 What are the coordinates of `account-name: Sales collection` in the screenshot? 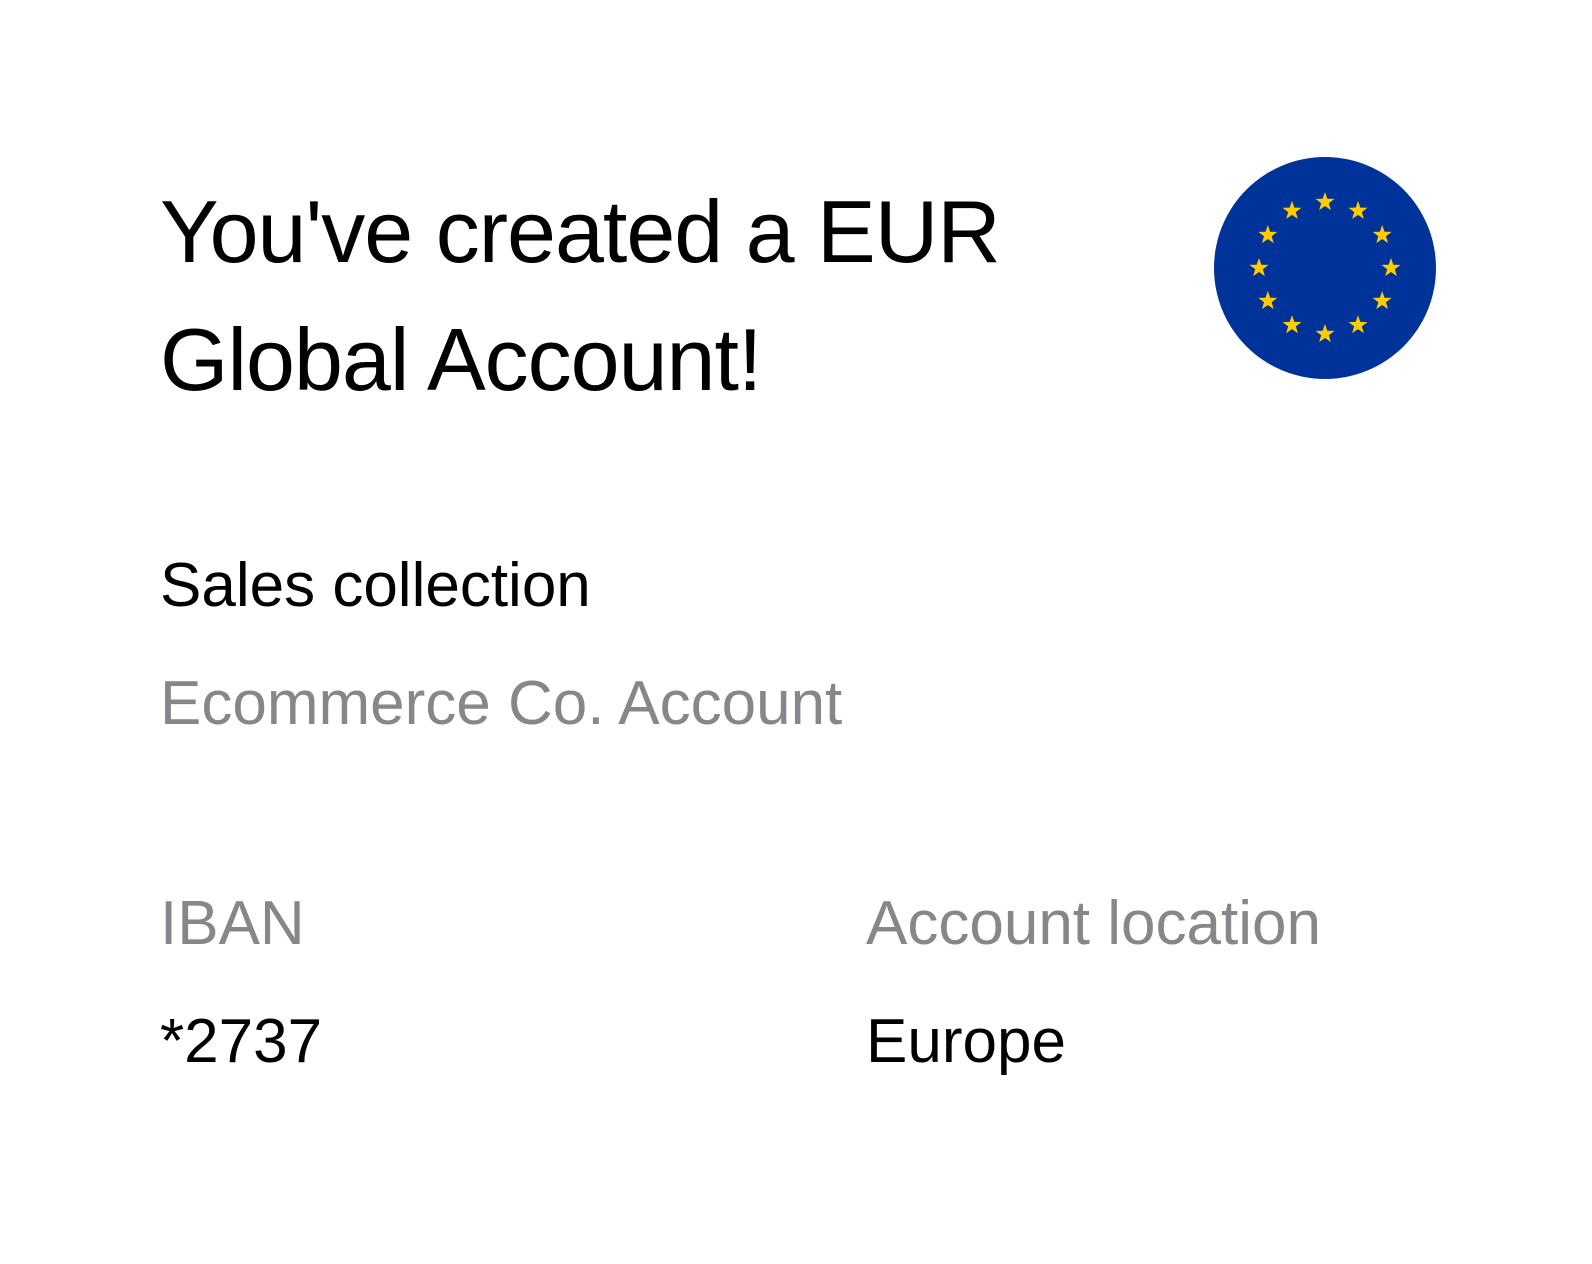 It's located at (375, 585).